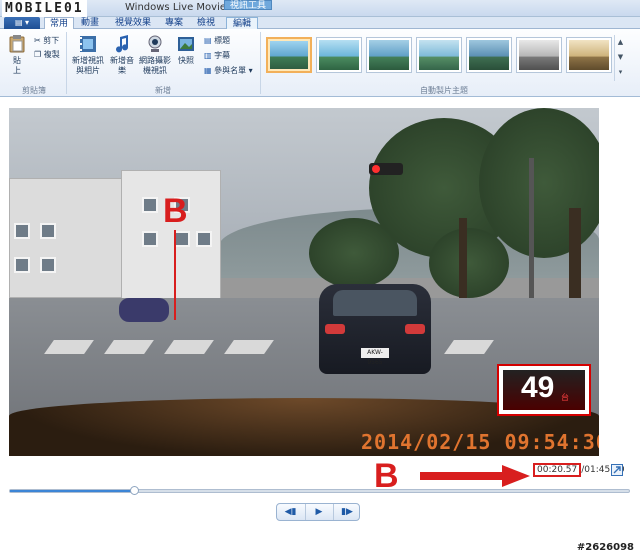 This screenshot has width=640, height=557. Describe the element at coordinates (319, 490) in the screenshot. I see `seek-bar` at that location.